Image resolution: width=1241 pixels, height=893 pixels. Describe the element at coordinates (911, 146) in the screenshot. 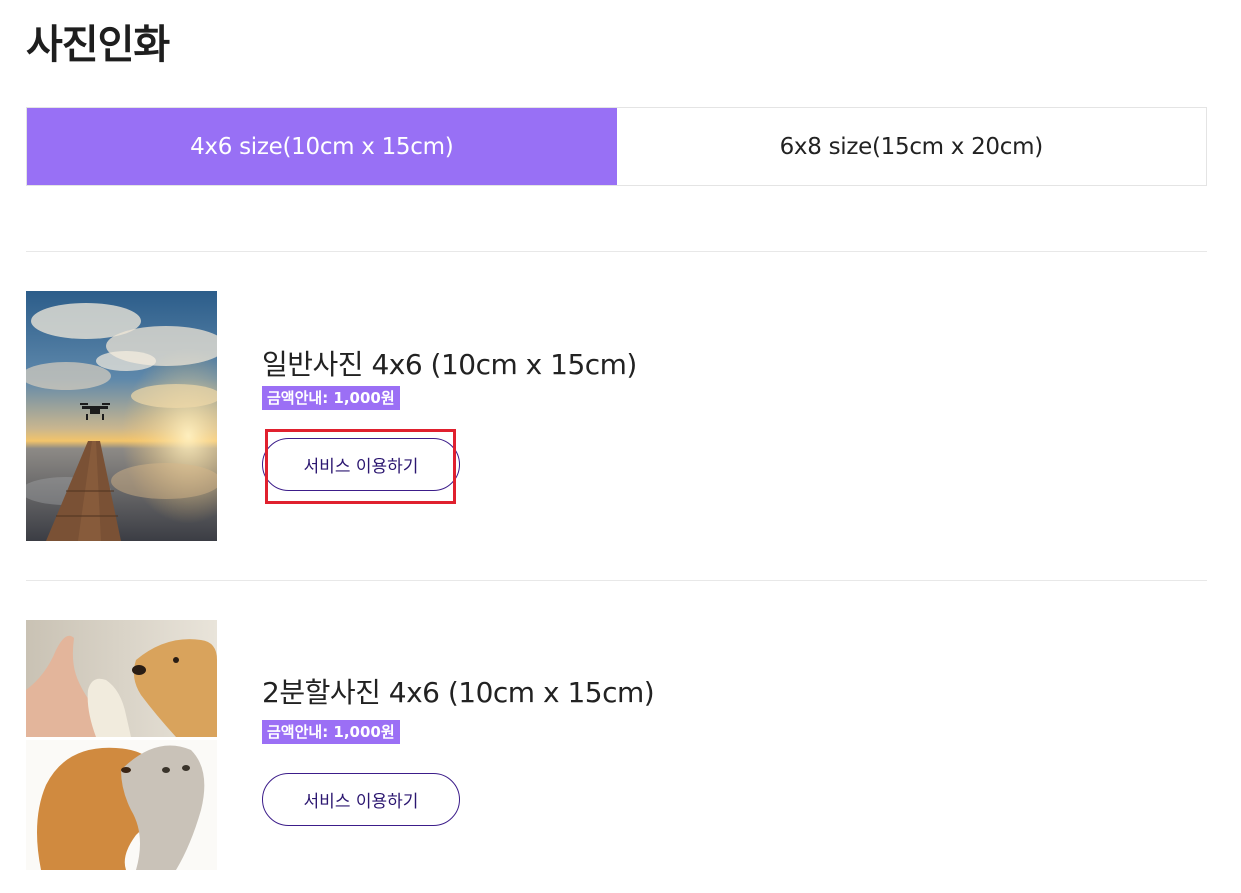

I see `tab-6x8: 6x8 size(15cm x 20cm)` at that location.